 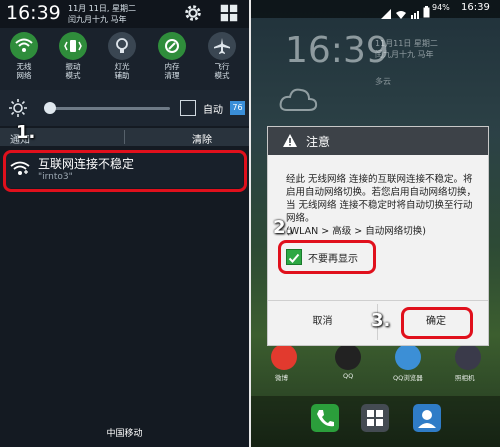 What do you see at coordinates (386, 11) in the screenshot?
I see `signal-icon` at bounding box center [386, 11].